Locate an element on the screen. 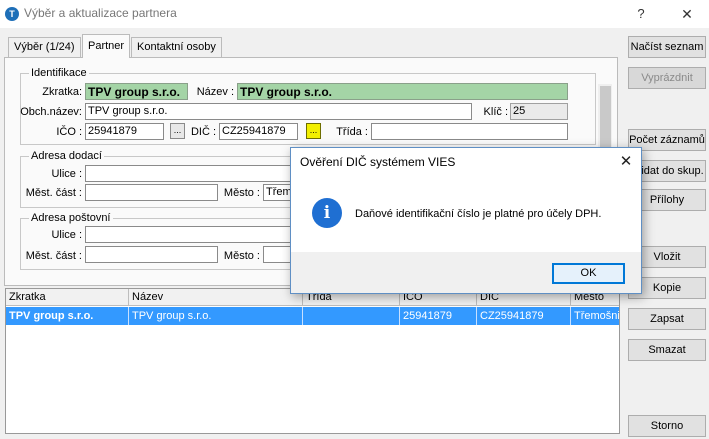  panel-scrollbar-thumb is located at coordinates (605, 121).